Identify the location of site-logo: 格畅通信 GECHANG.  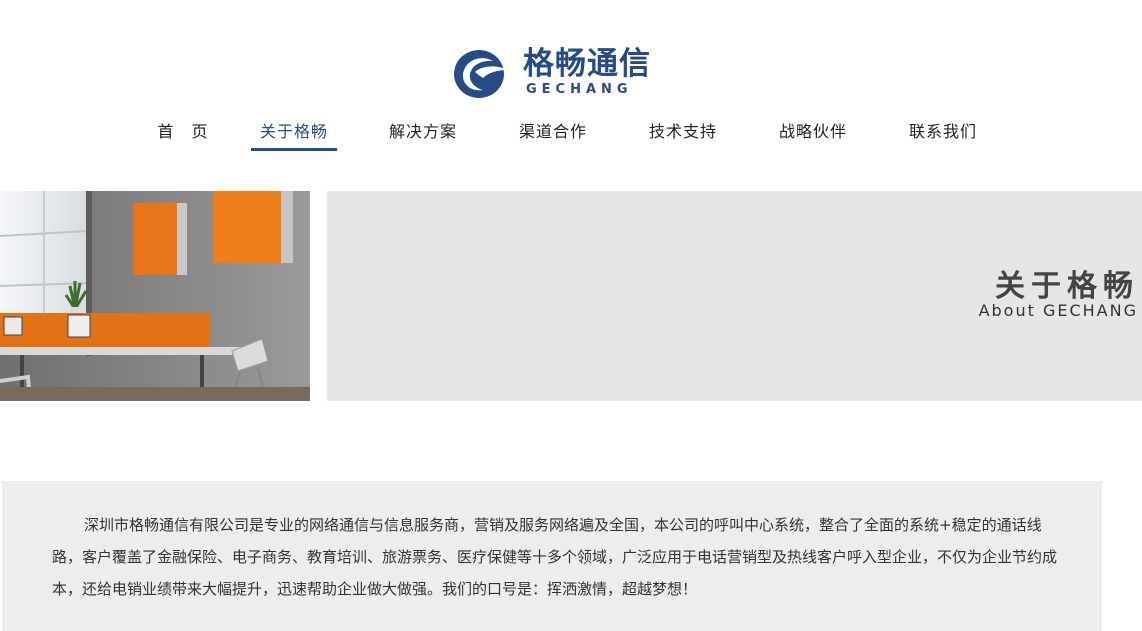
(553, 74).